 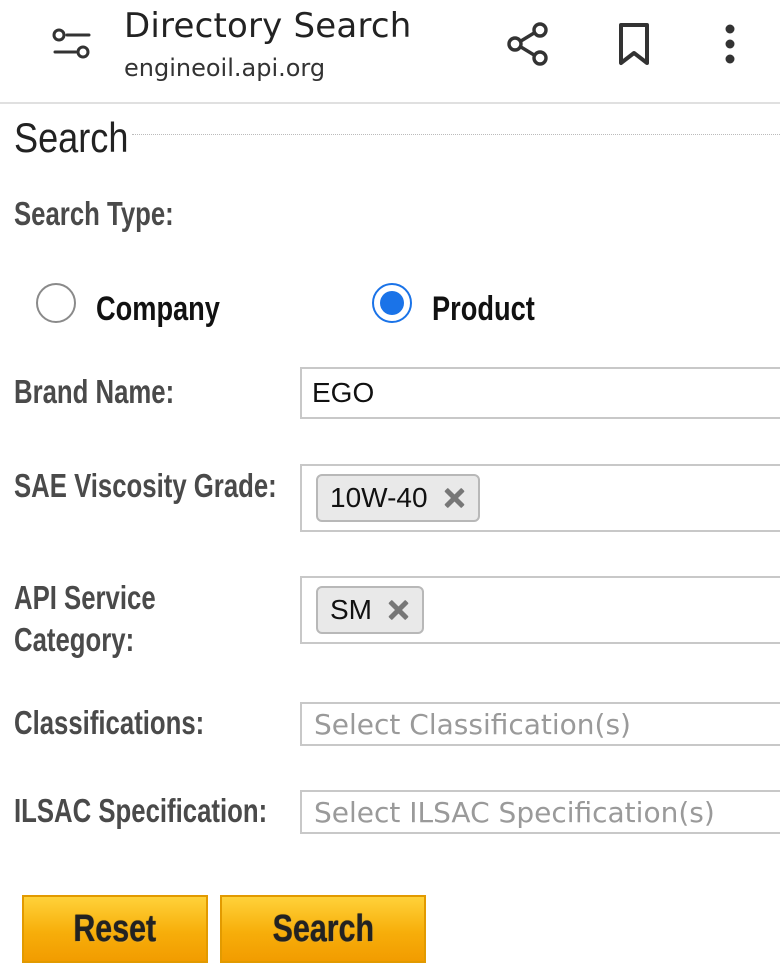 What do you see at coordinates (72, 44) in the screenshot?
I see `tune-sliders-icon` at bounding box center [72, 44].